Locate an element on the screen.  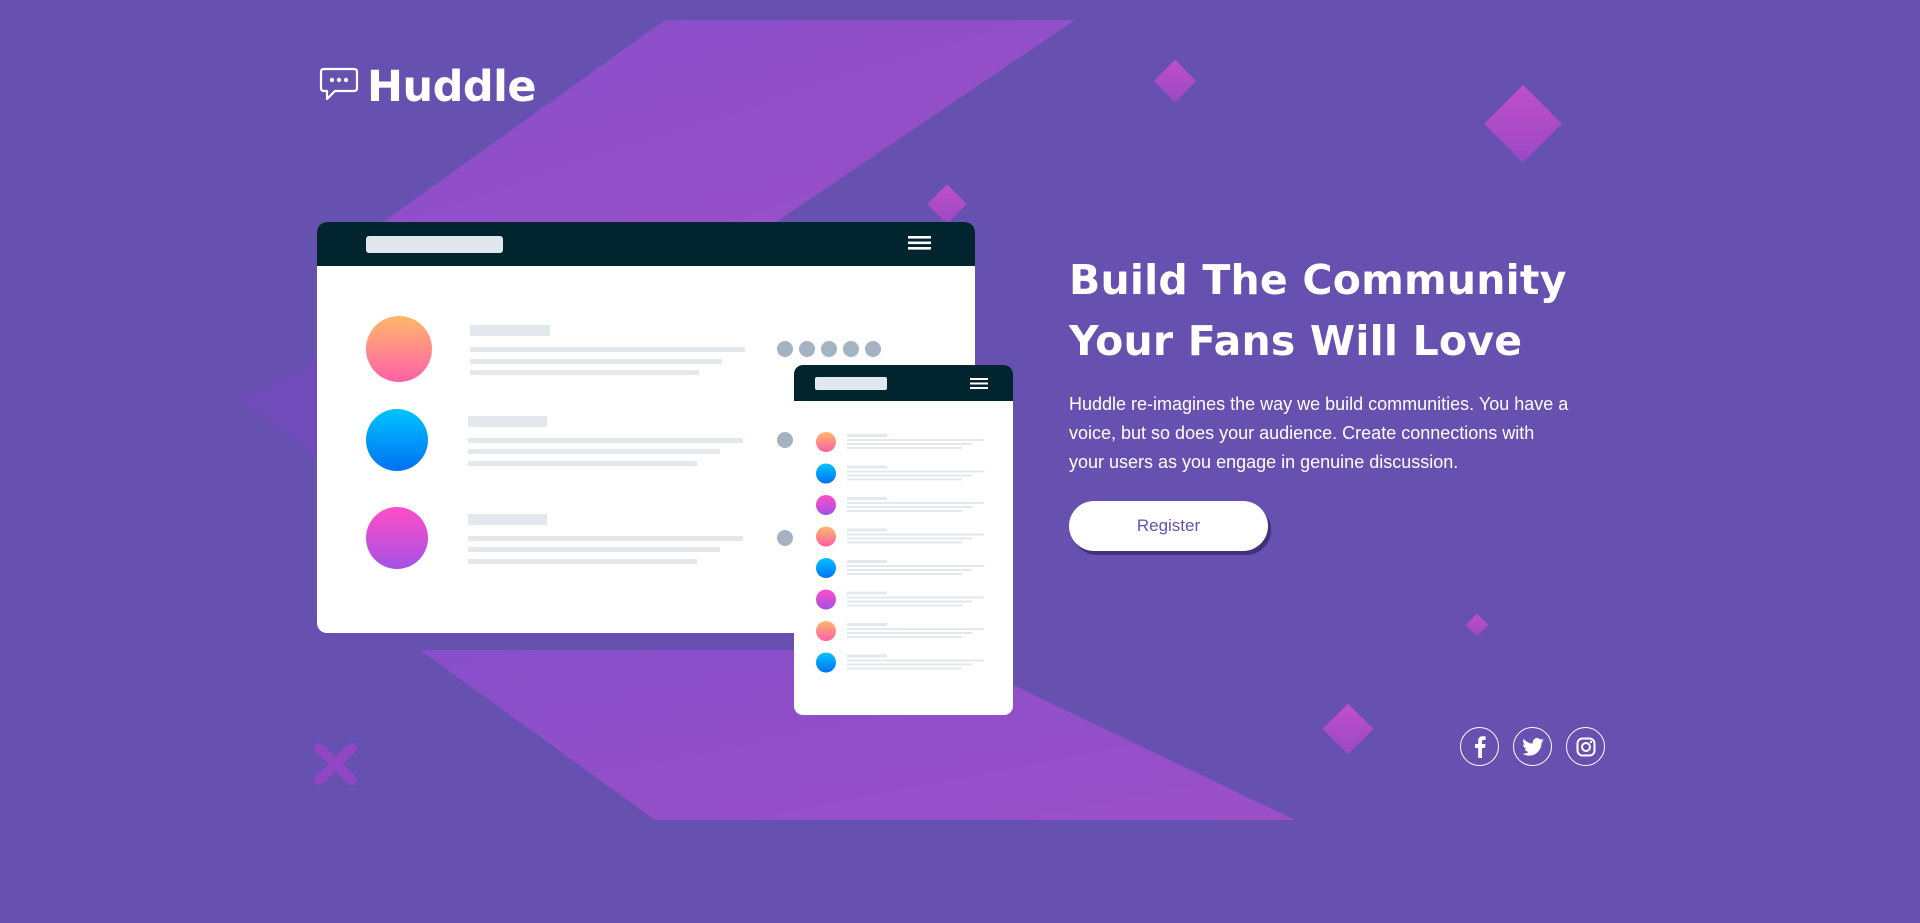
instagram-link is located at coordinates (1585, 746).